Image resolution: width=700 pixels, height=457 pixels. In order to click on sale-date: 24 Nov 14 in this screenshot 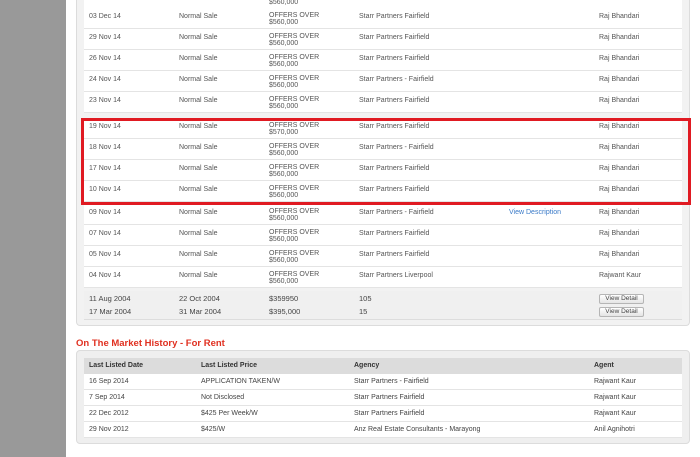, I will do `click(105, 79)`.